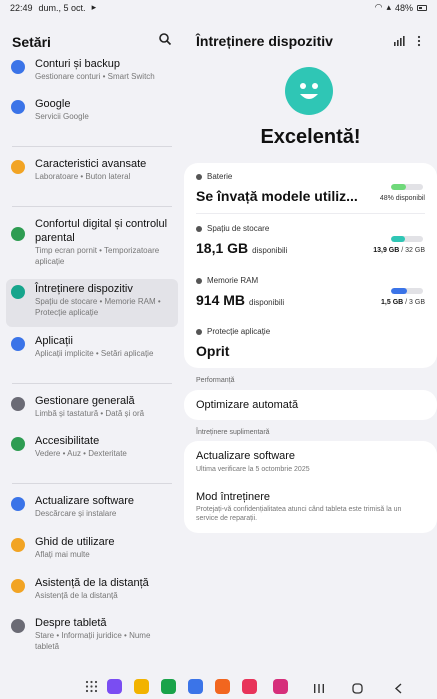  Describe the element at coordinates (233, 432) in the screenshot. I see `extra-maintenance-section-title: Întreținere suplimentară` at that location.